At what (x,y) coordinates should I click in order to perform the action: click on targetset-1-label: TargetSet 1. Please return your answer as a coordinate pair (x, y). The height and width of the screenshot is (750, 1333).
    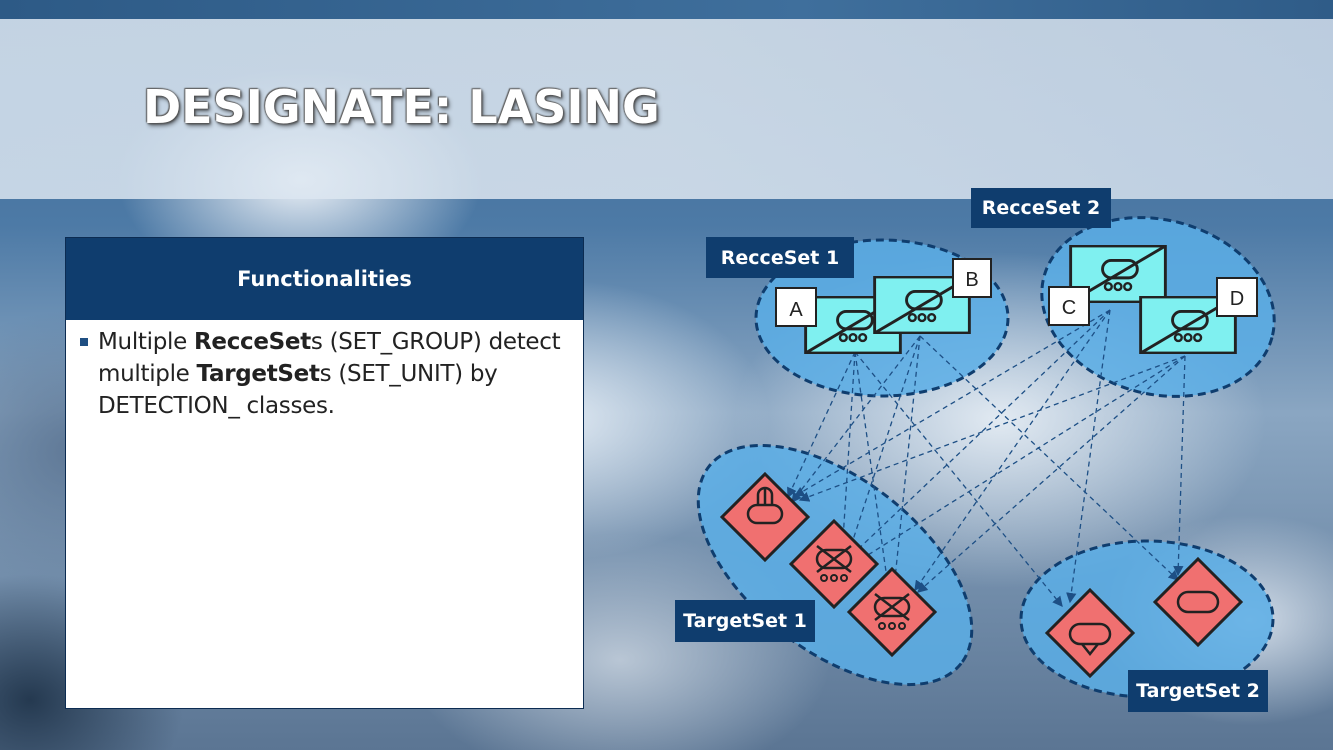
    Looking at the image, I should click on (745, 621).